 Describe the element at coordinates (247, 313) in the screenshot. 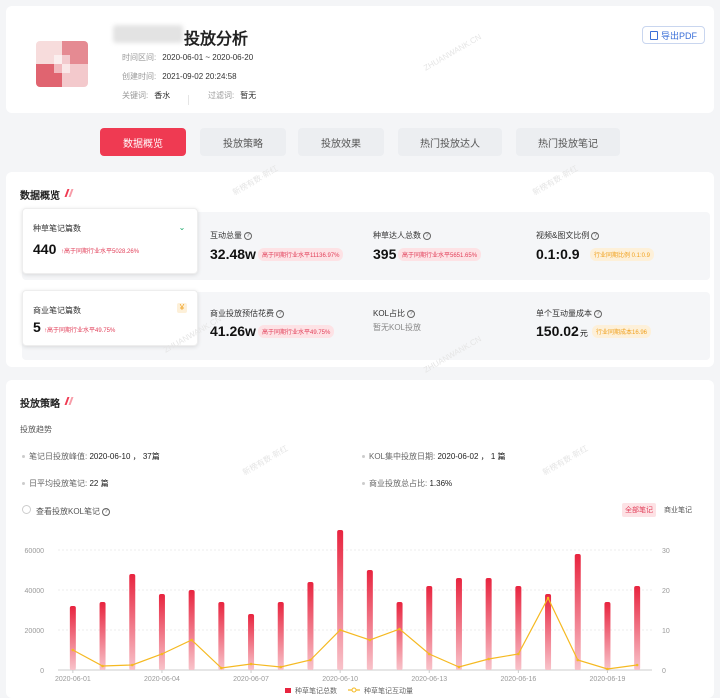

I see `metric-label: 商业投放预估花费?` at that location.